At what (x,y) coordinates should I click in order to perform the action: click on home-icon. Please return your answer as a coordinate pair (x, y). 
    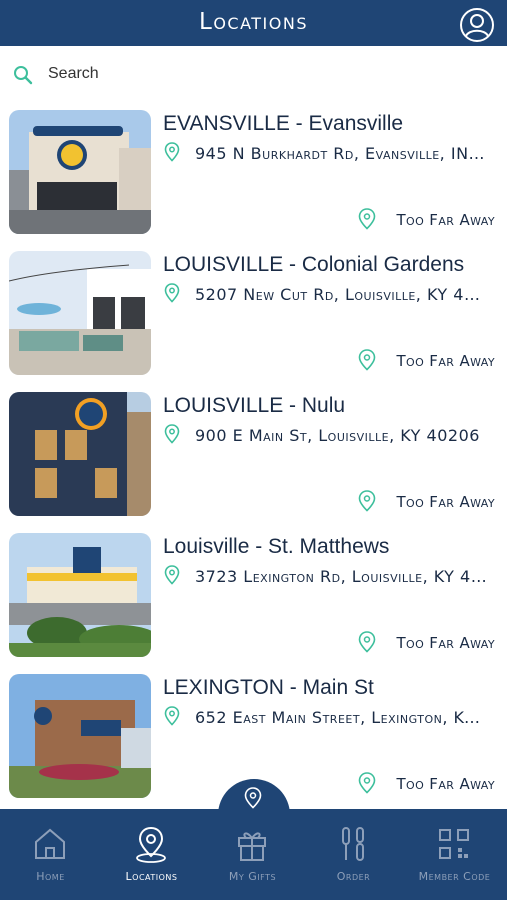
    Looking at the image, I should click on (50, 843).